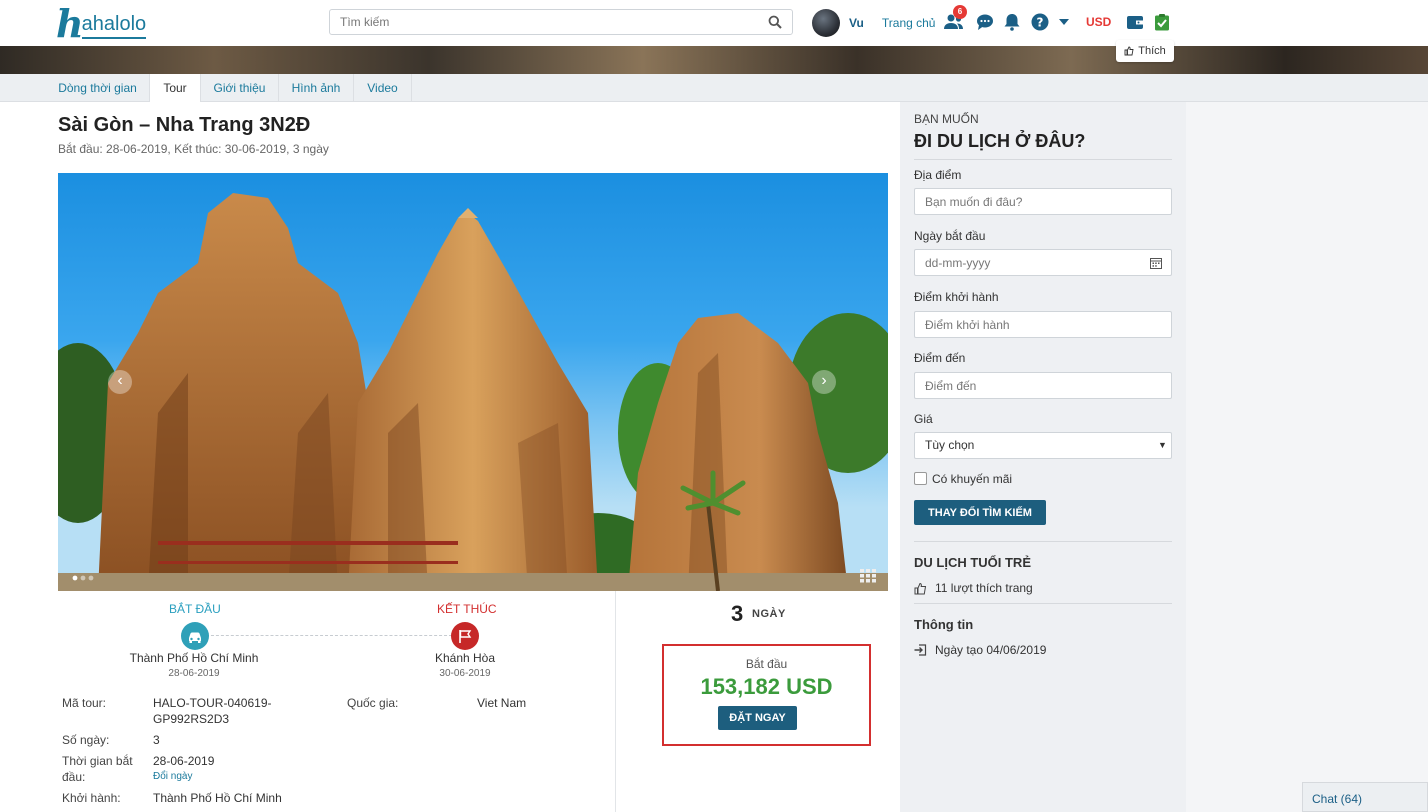 Image resolution: width=1428 pixels, height=812 pixels. Describe the element at coordinates (120, 382) in the screenshot. I see `carousel-prev-arrow: ‹` at that location.